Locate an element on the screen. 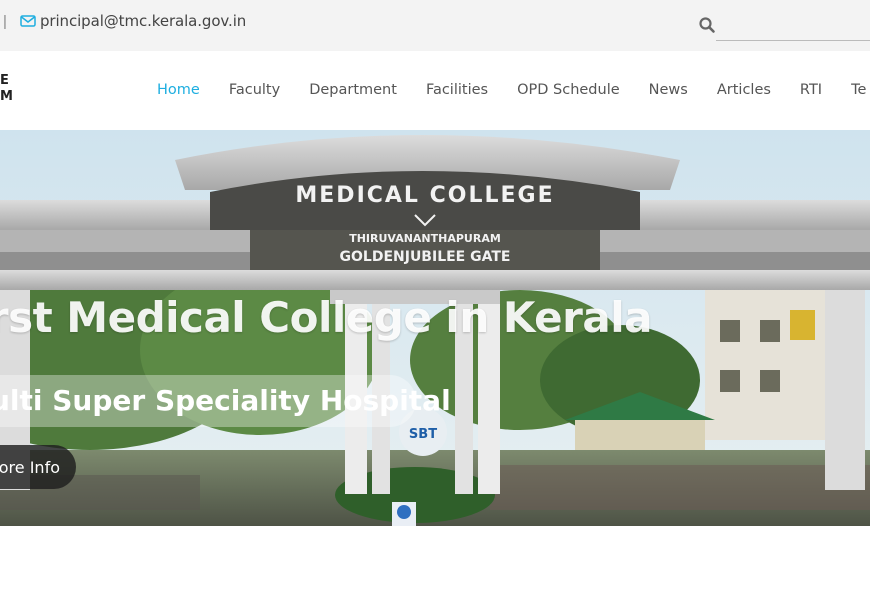  envelope-icon is located at coordinates (28, 21).